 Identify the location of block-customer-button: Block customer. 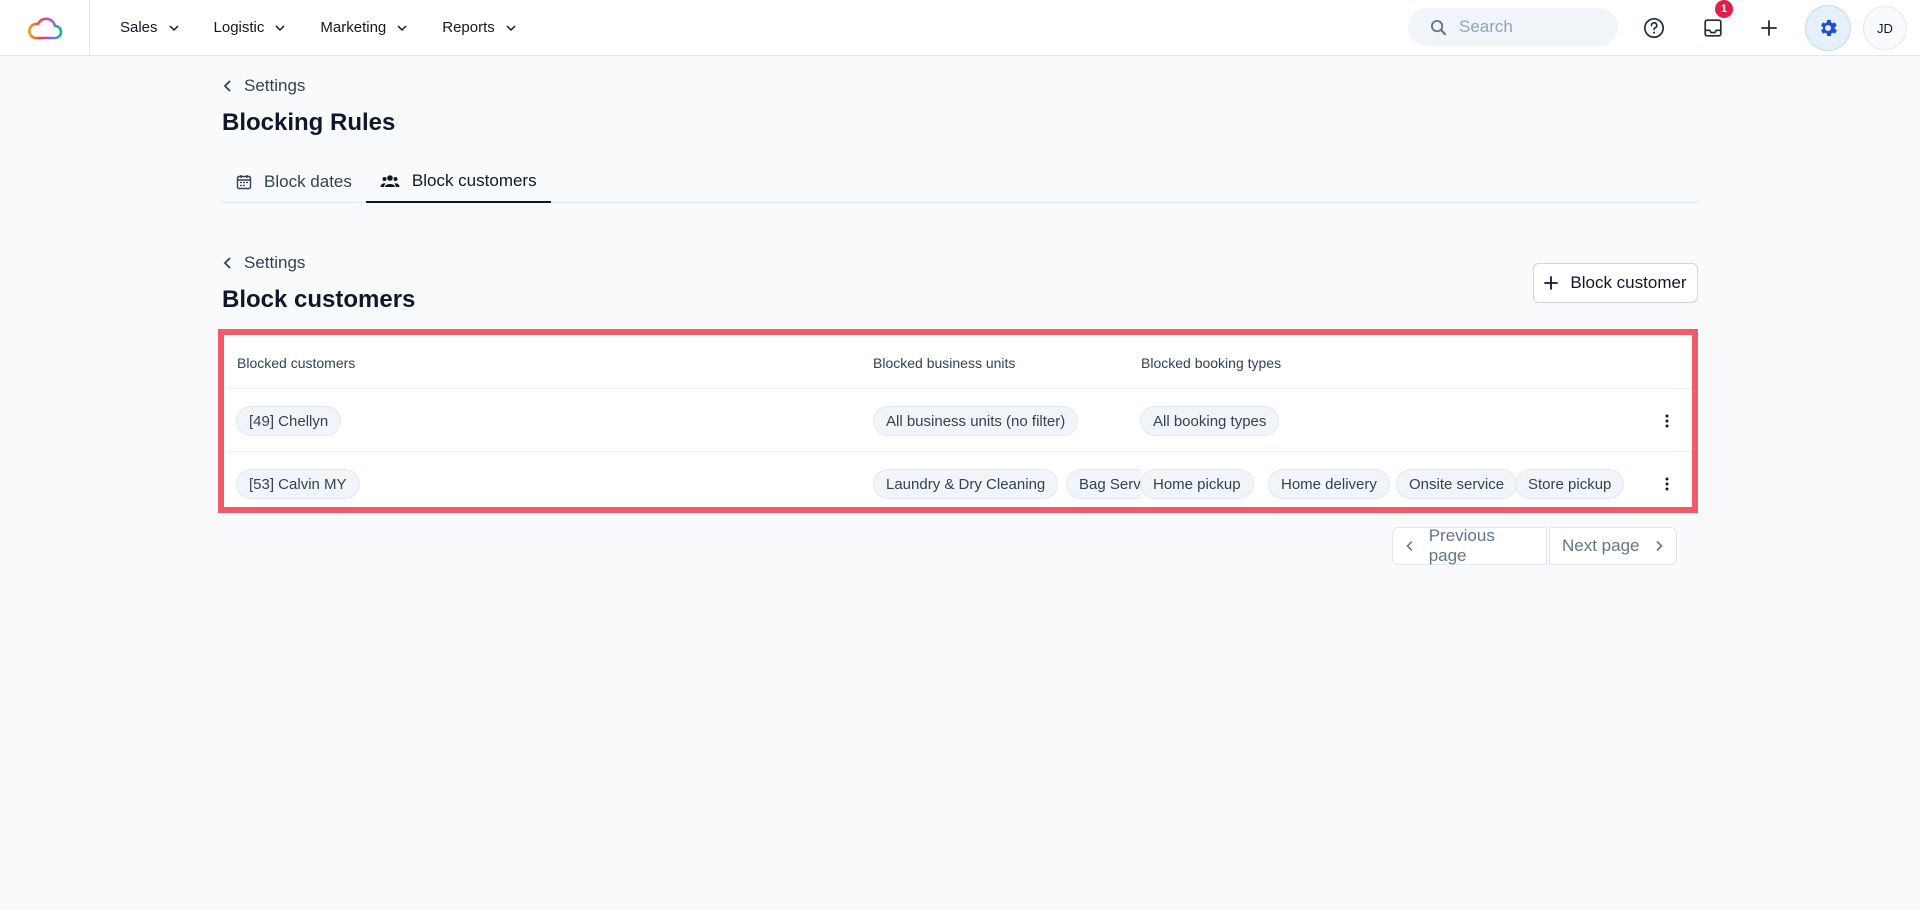
(1615, 283).